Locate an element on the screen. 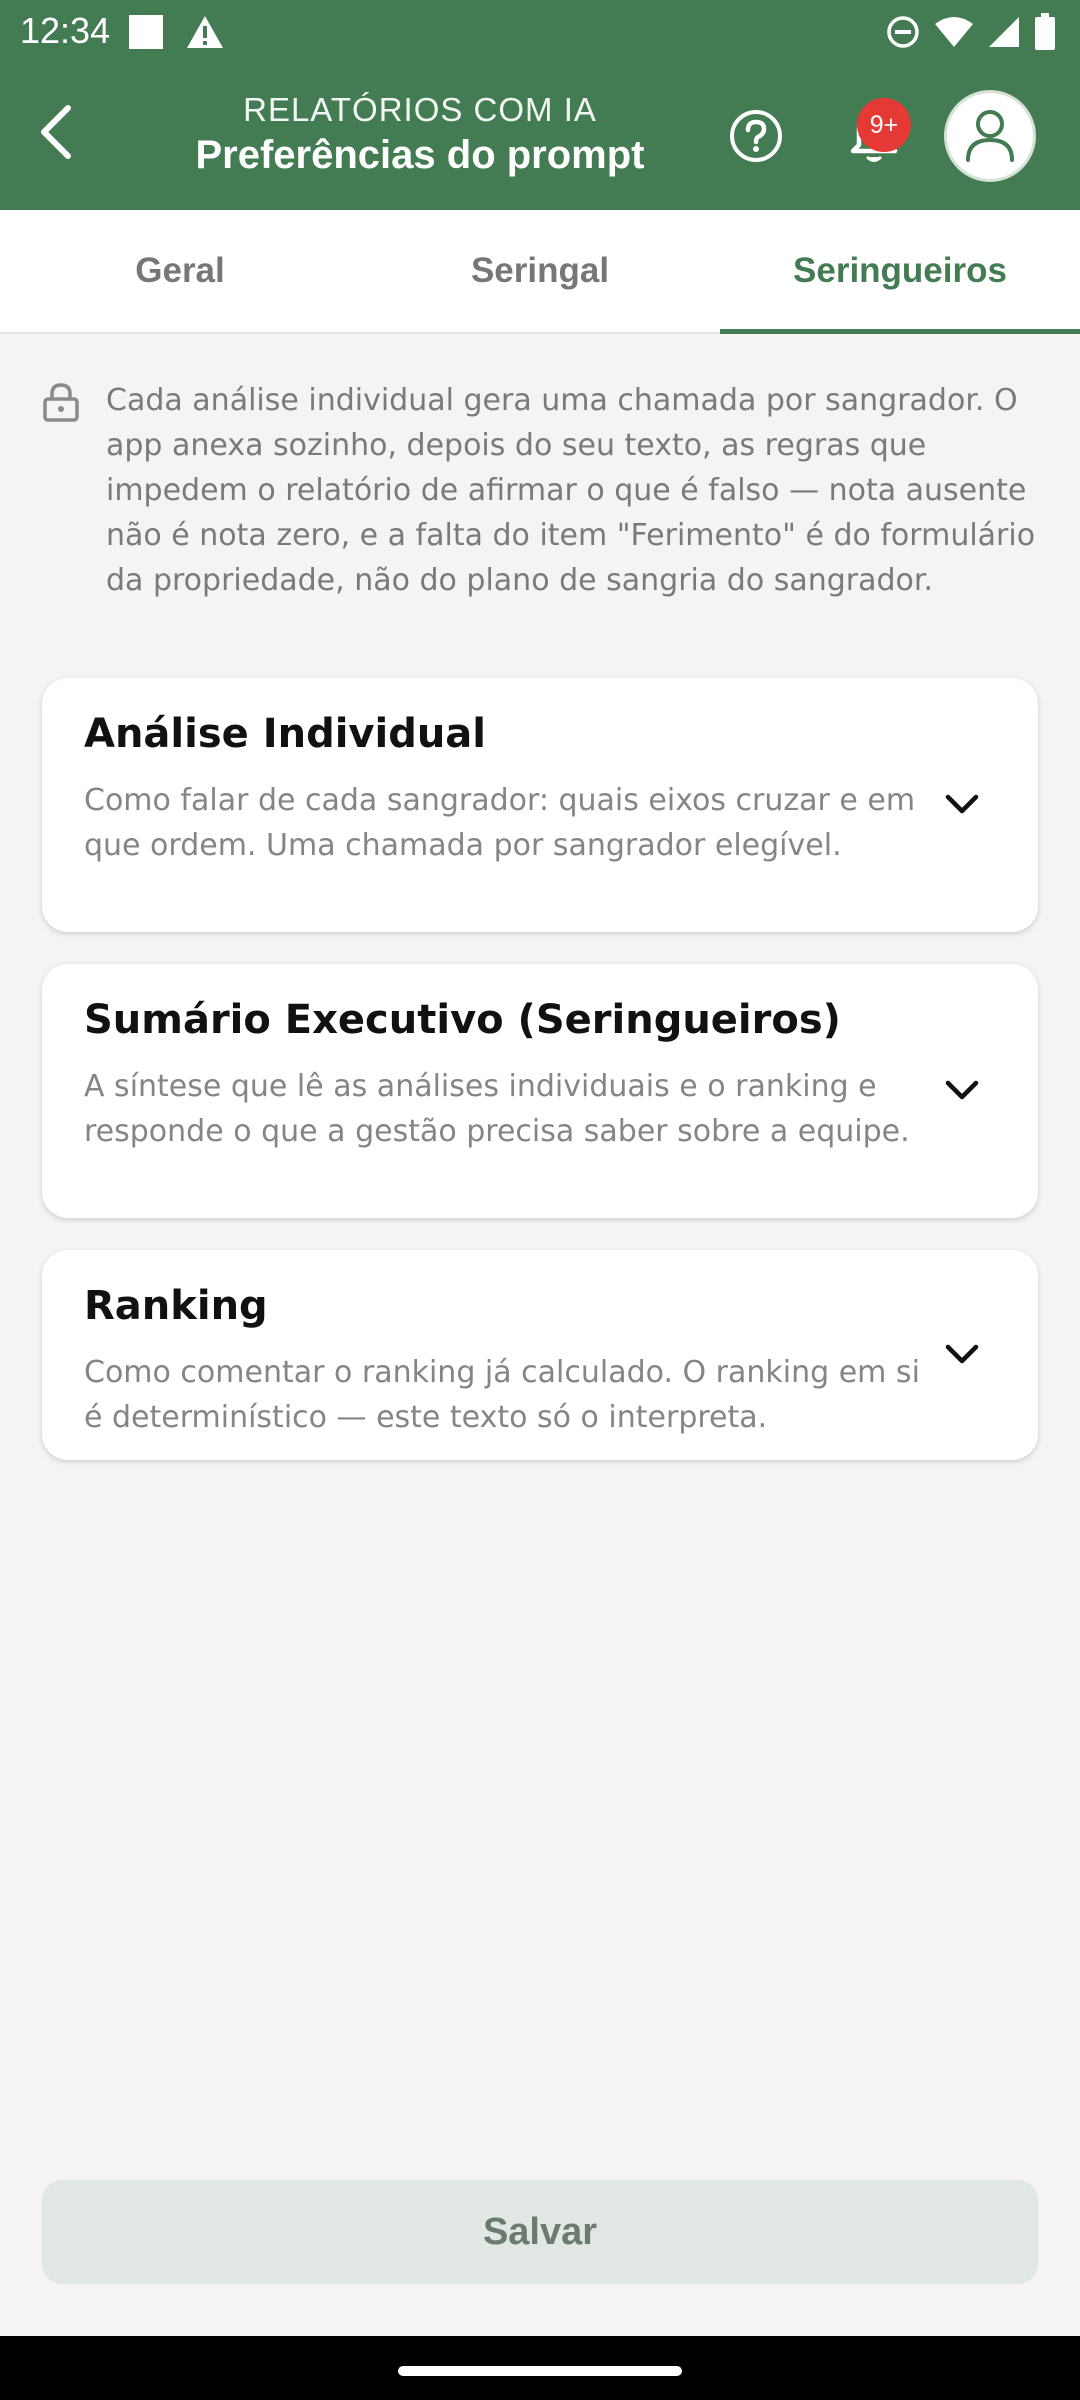  status-bar: 12:34 is located at coordinates (540, 31).